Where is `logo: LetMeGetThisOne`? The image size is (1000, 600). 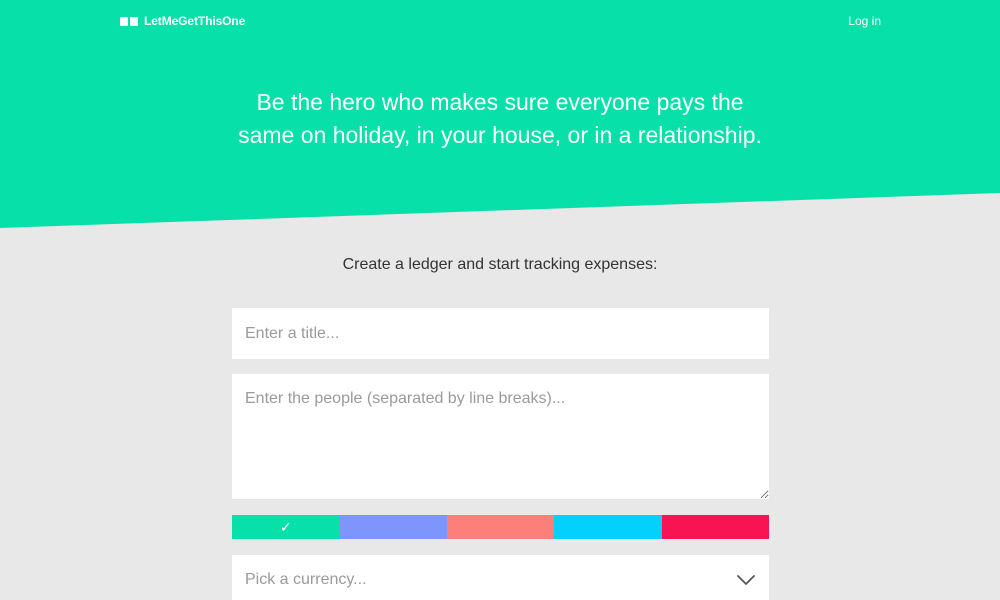
logo: LetMeGetThisOne is located at coordinates (182, 21).